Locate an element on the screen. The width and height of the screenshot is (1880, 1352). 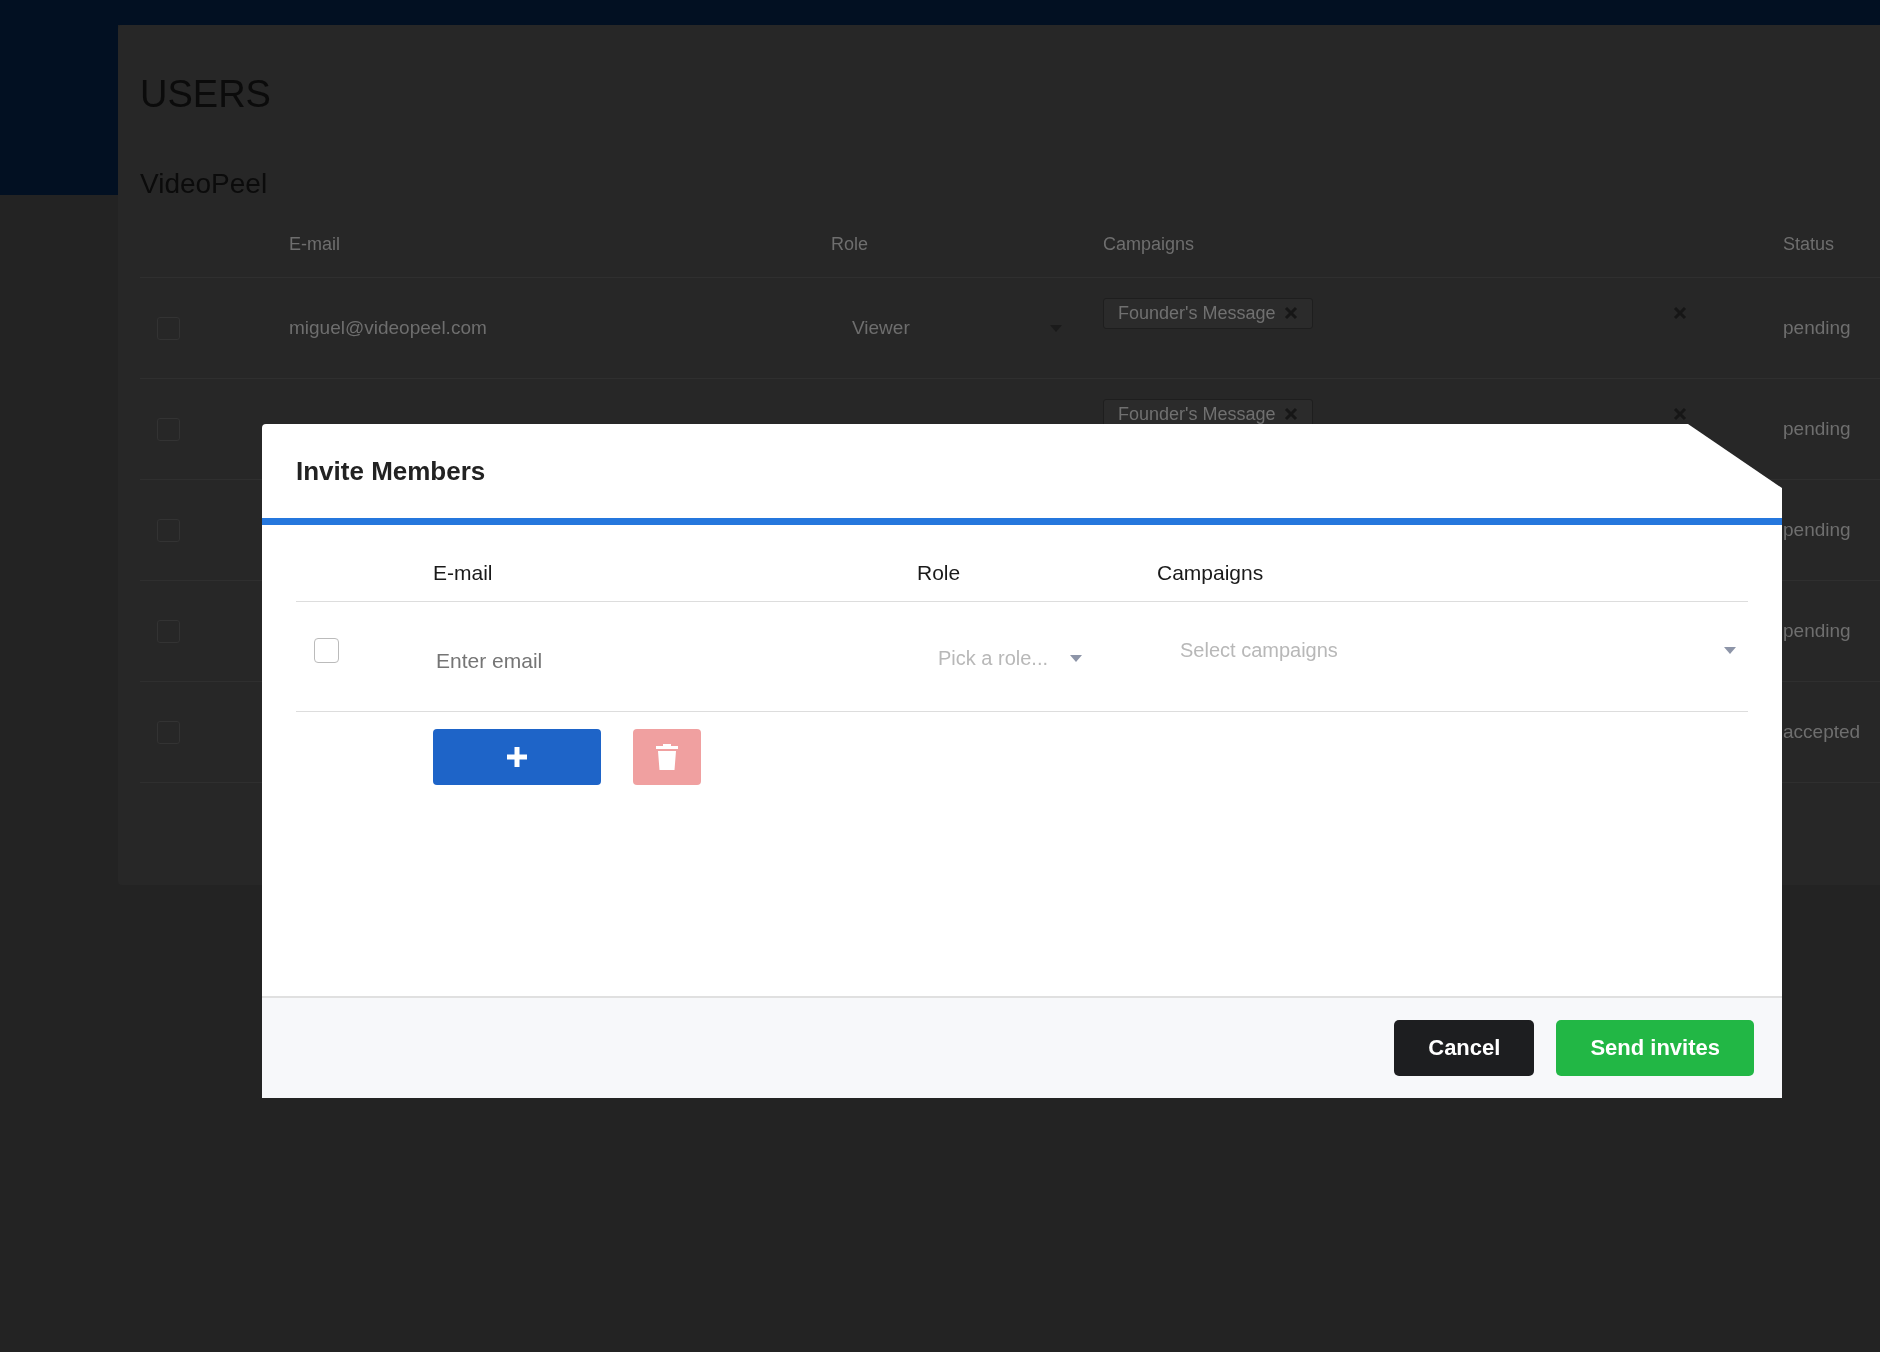
trash-icon is located at coordinates (667, 757).